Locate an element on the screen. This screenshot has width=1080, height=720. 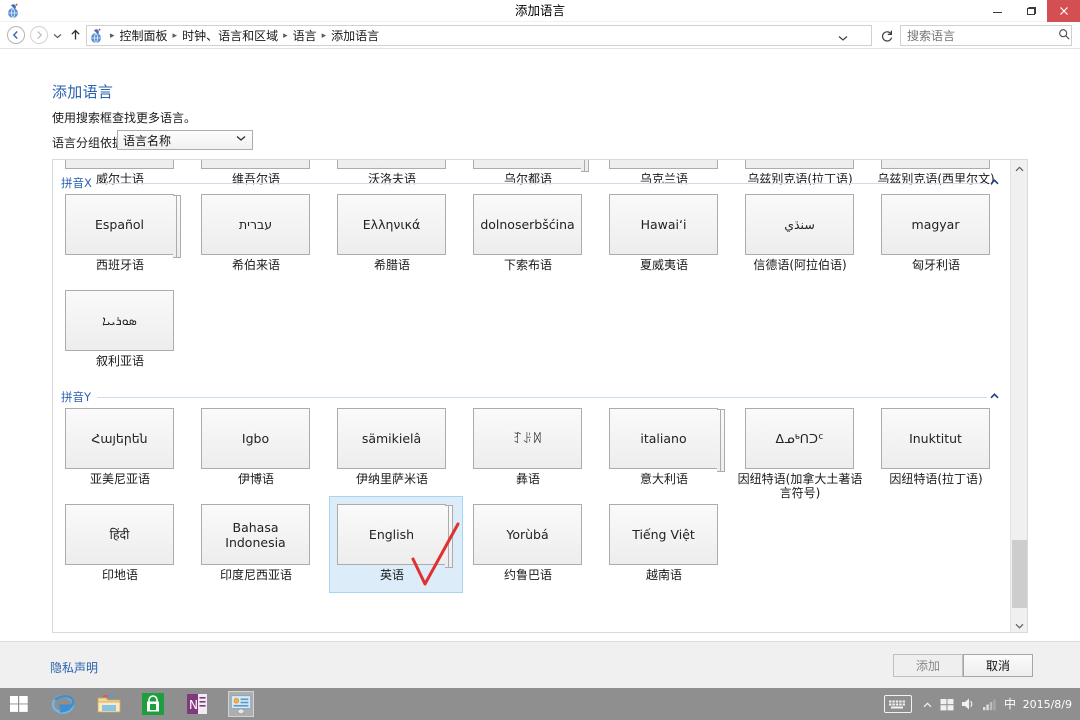
group-by-select: 语言名称 is located at coordinates (185, 140).